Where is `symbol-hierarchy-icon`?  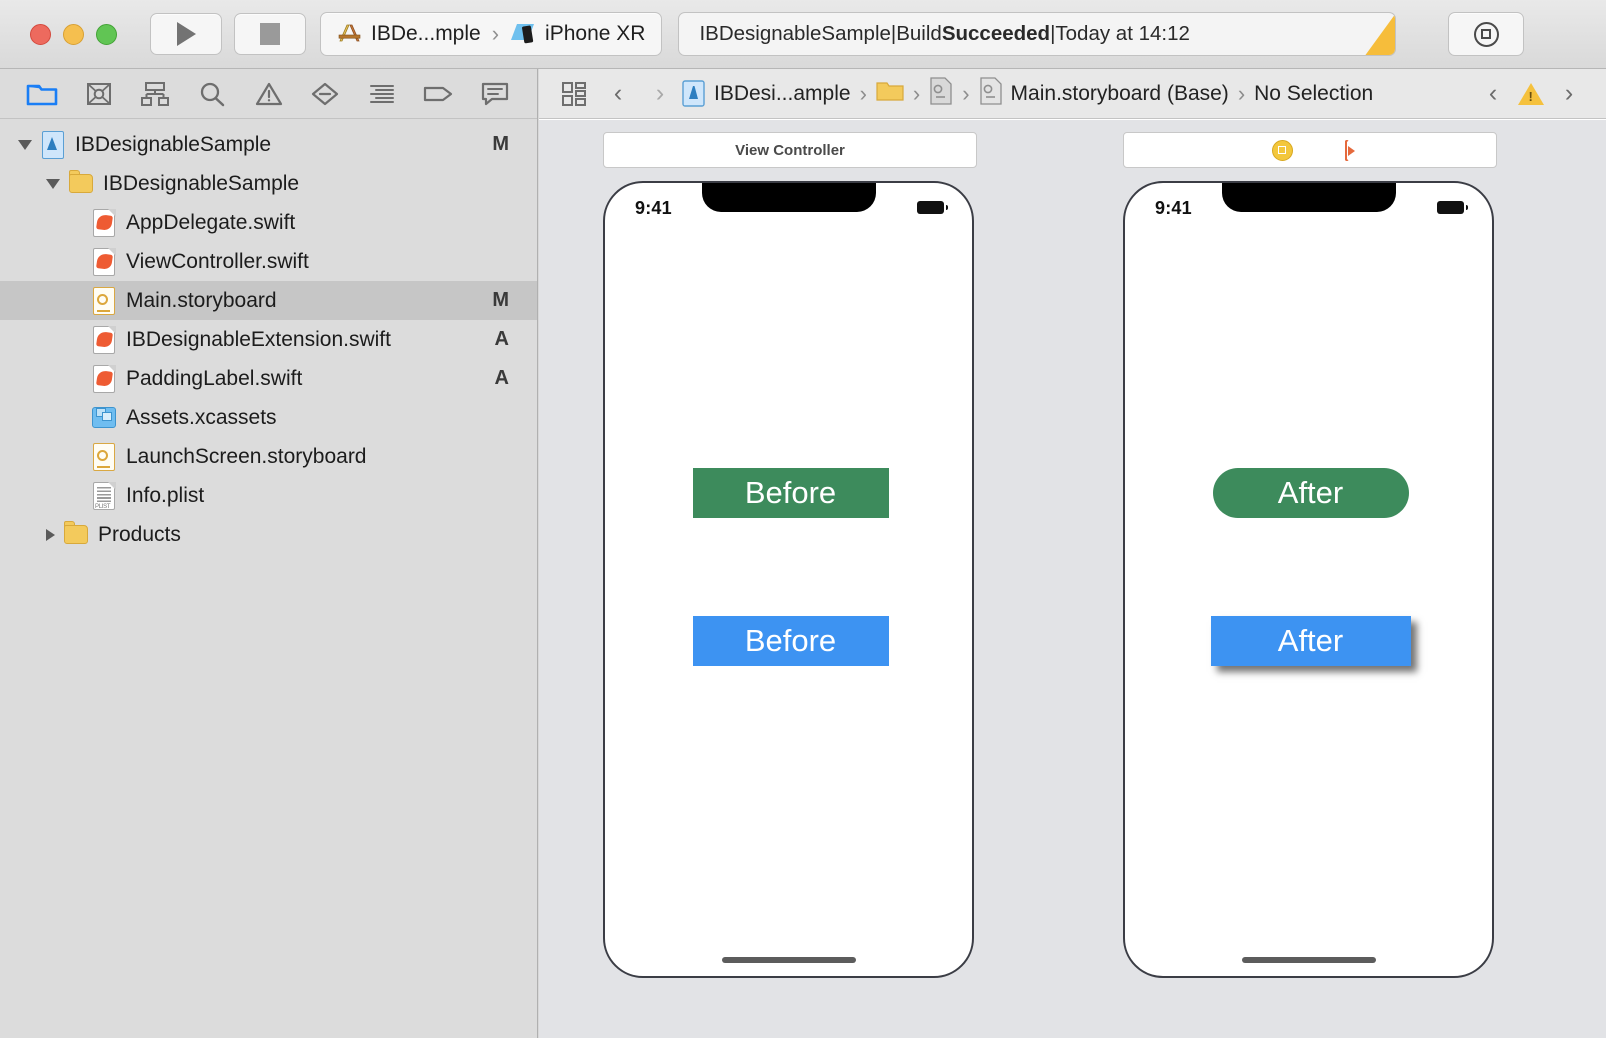 symbol-hierarchy-icon is located at coordinates (155, 93).